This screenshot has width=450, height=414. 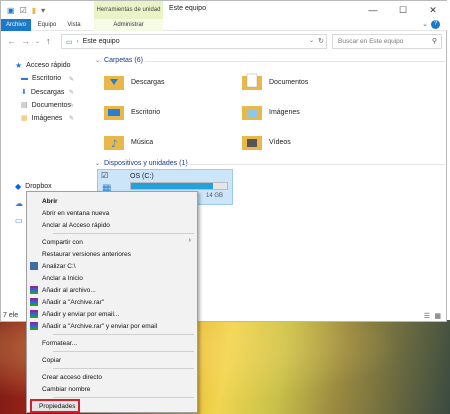 What do you see at coordinates (66, 389) in the screenshot?
I see `menu-item-label: Cambiar nombre` at bounding box center [66, 389].